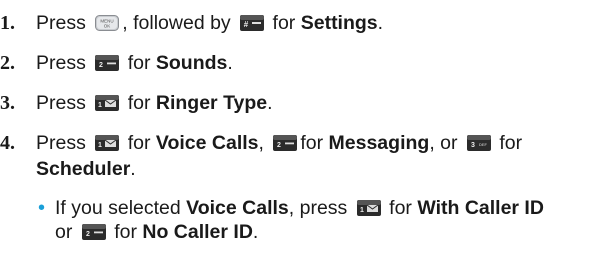 The width and height of the screenshot is (596, 258). I want to click on menu-ok-key-icon: MENU OK, so click(107, 23).